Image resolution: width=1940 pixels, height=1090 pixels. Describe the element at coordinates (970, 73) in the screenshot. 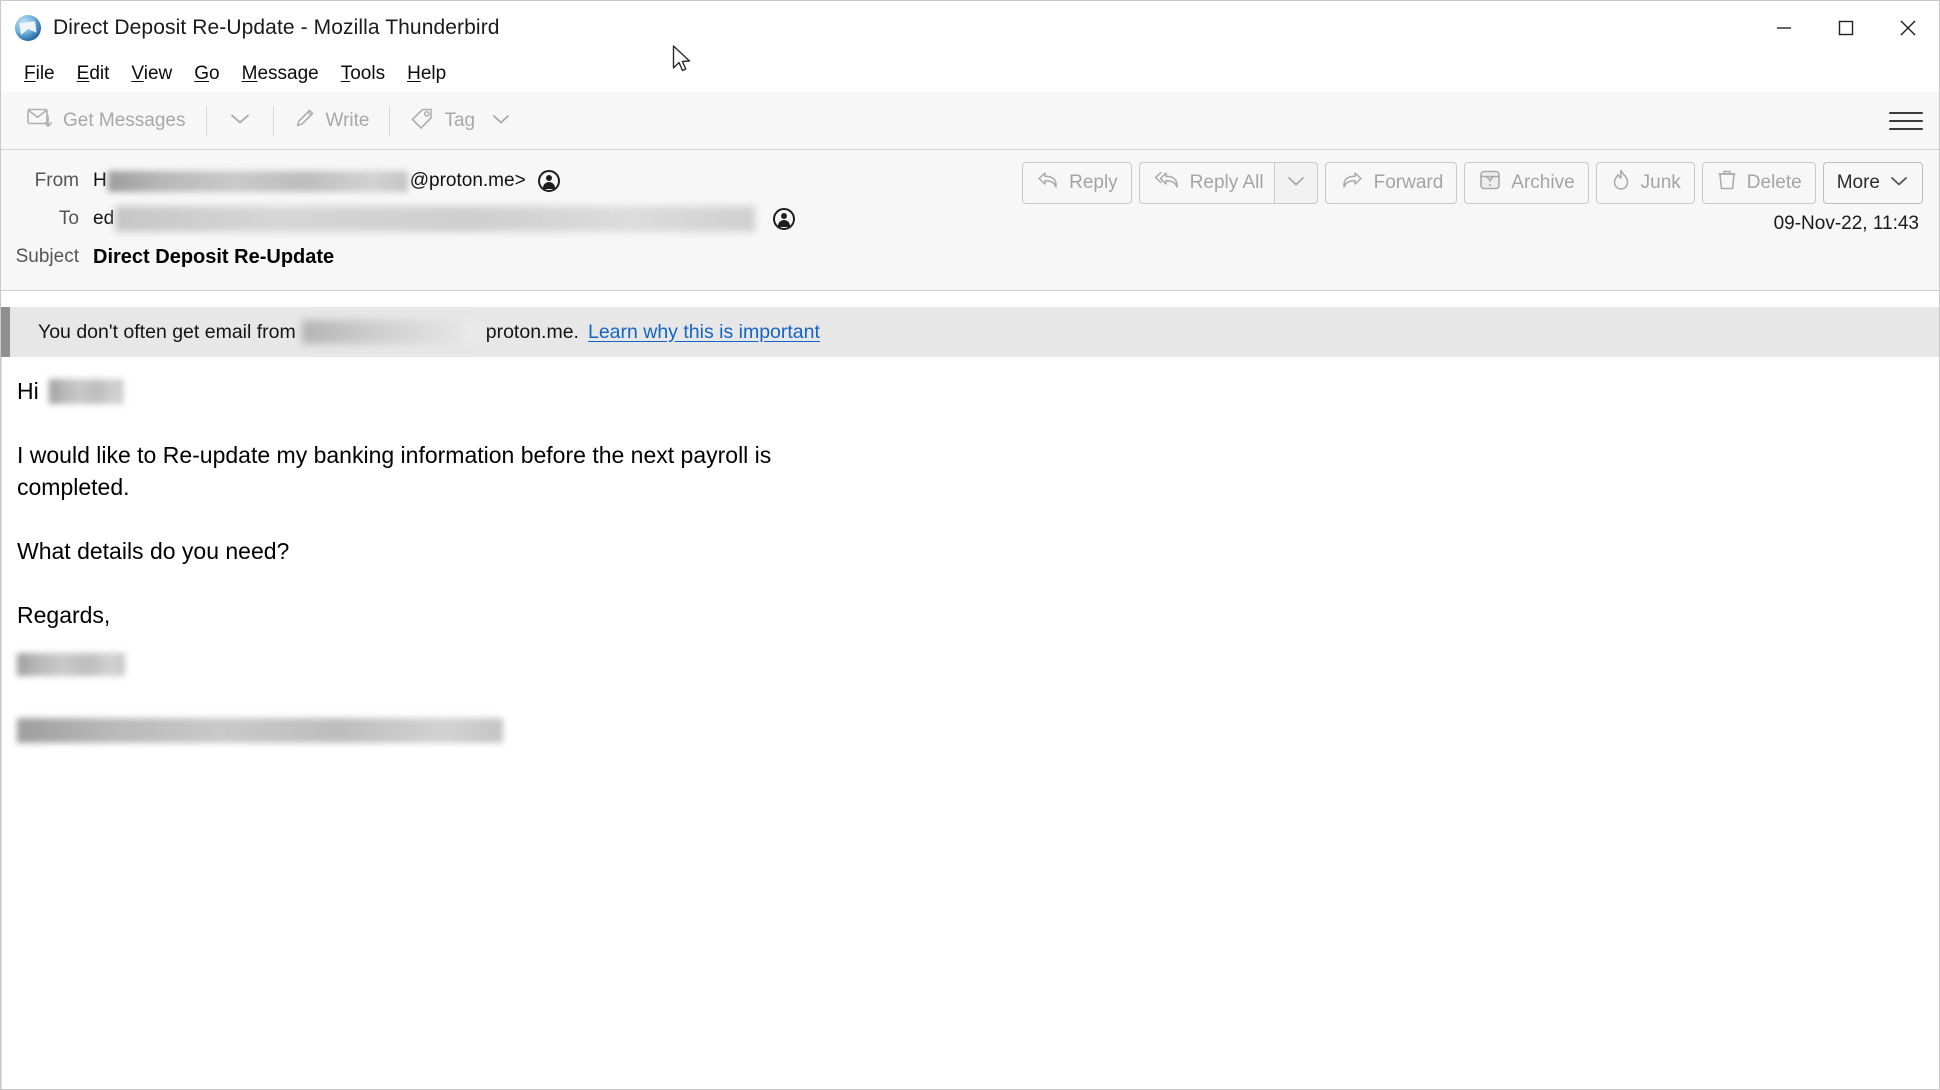

I see `menu-bar: File Edit View Go Message Tools Help` at that location.